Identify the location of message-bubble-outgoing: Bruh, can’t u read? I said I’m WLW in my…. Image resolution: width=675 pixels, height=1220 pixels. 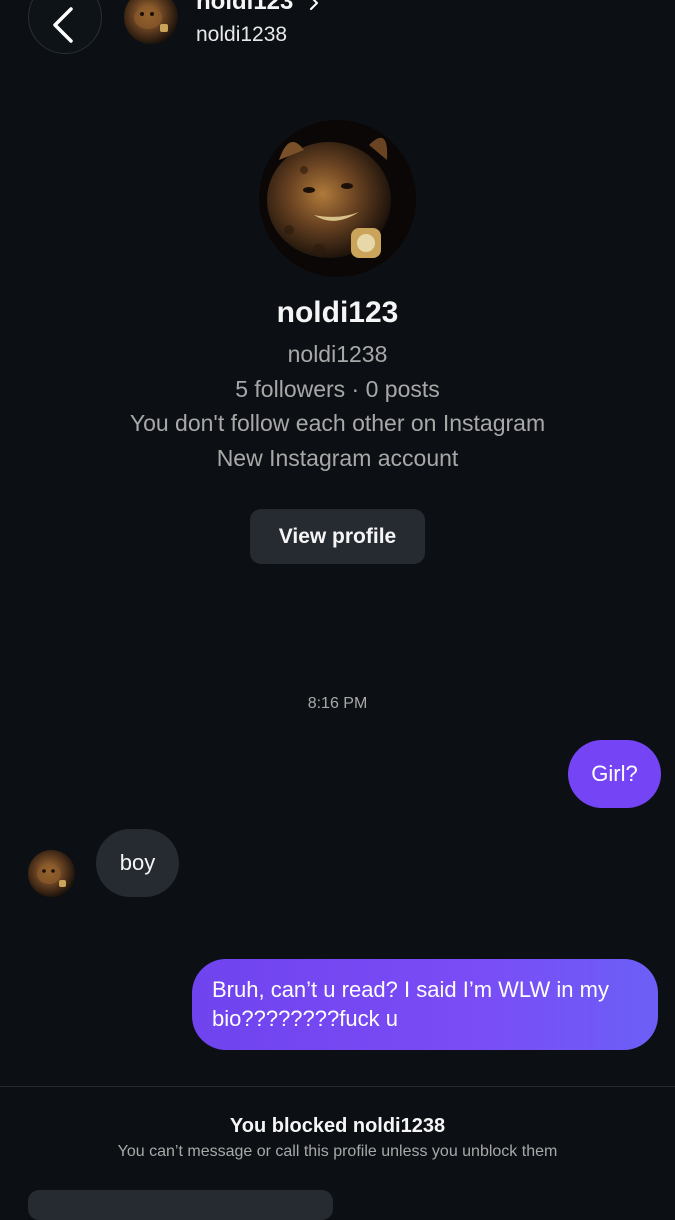
(425, 1004).